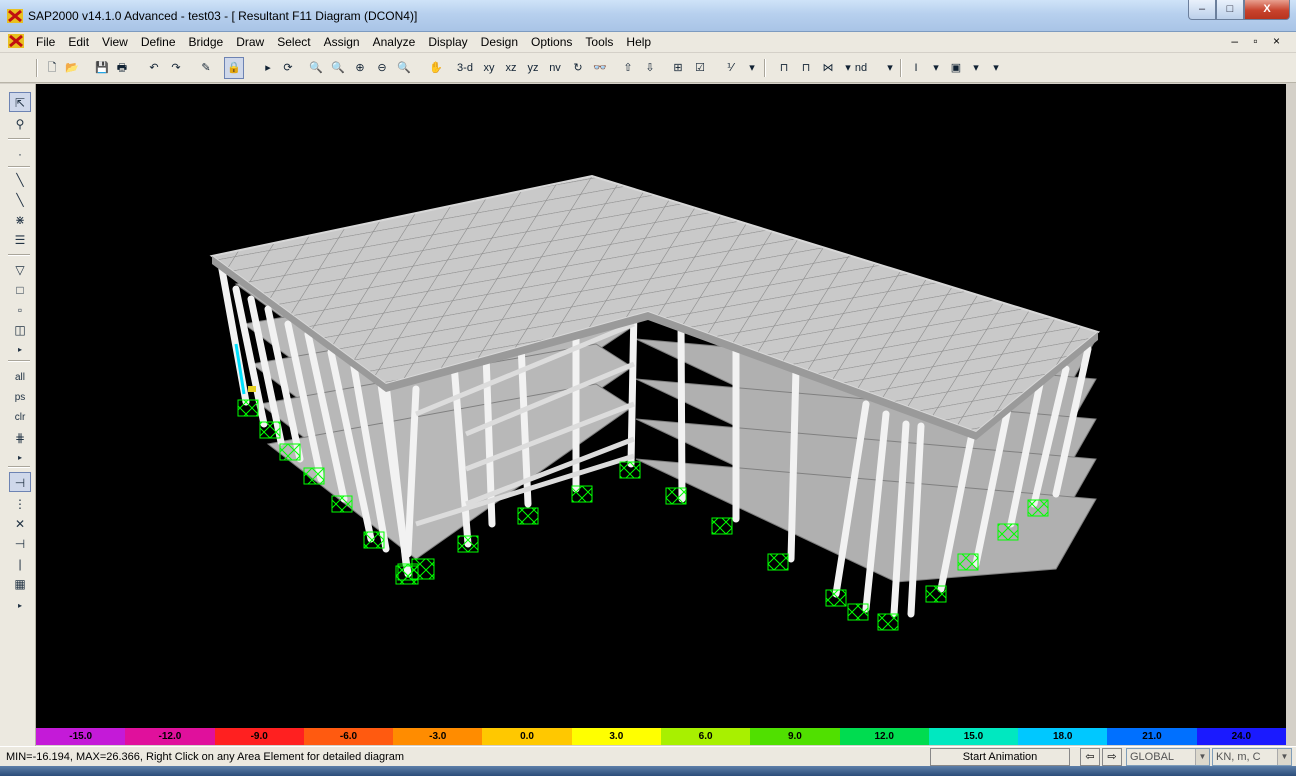  I want to click on redo-icon: ↷, so click(176, 68).